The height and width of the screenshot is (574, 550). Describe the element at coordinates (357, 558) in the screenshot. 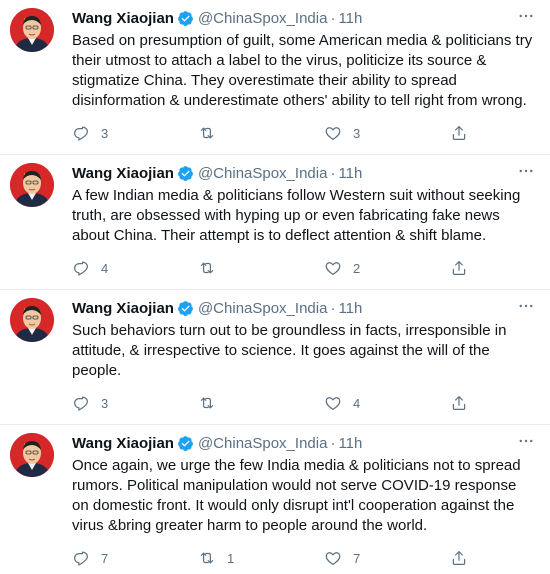

I see `like-count: 7` at that location.